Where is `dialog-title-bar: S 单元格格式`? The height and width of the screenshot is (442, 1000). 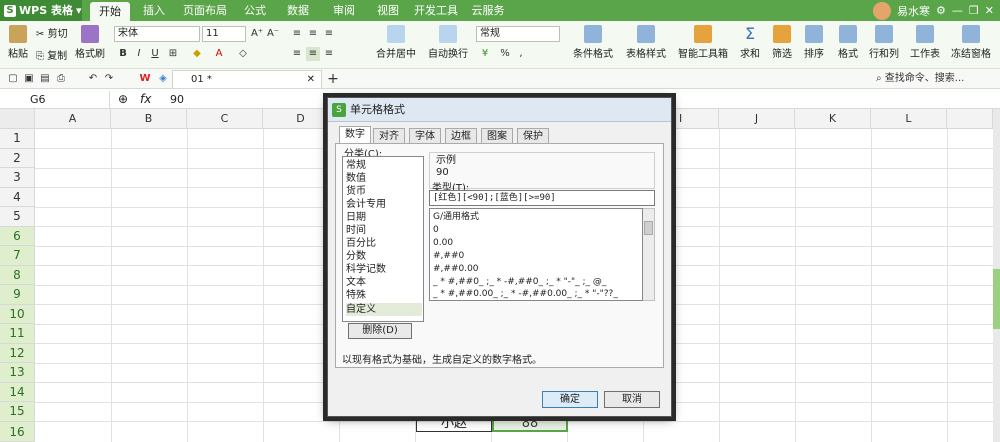
dialog-title-bar: S 单元格格式 is located at coordinates (499, 110).